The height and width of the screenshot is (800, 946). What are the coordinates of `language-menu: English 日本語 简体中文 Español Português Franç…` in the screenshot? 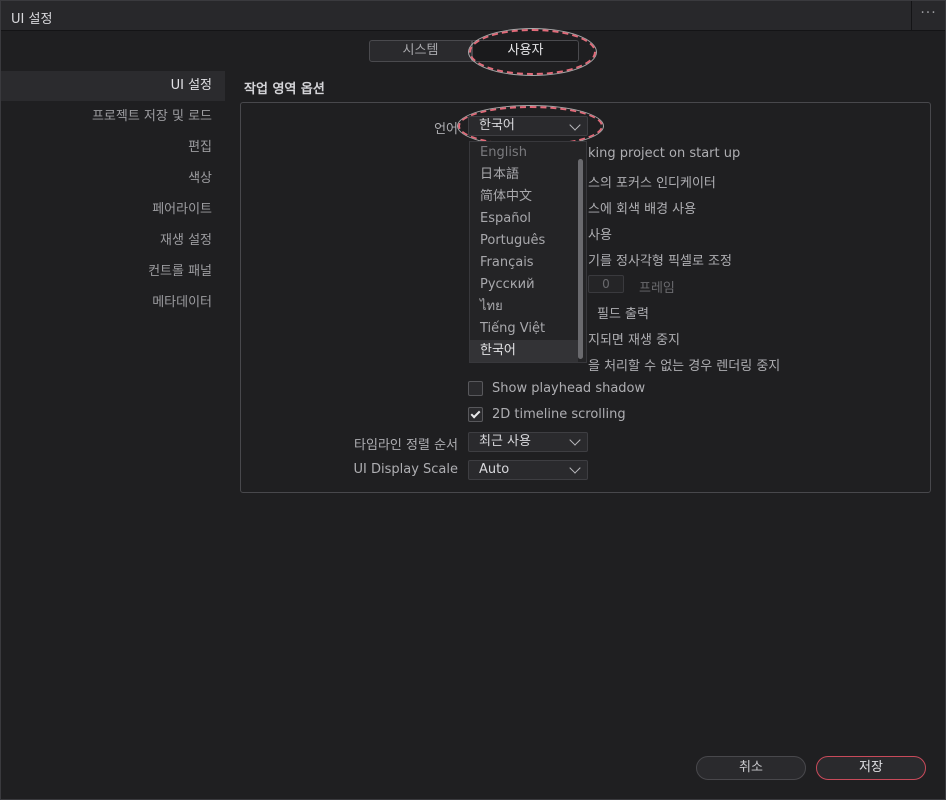 It's located at (528, 252).